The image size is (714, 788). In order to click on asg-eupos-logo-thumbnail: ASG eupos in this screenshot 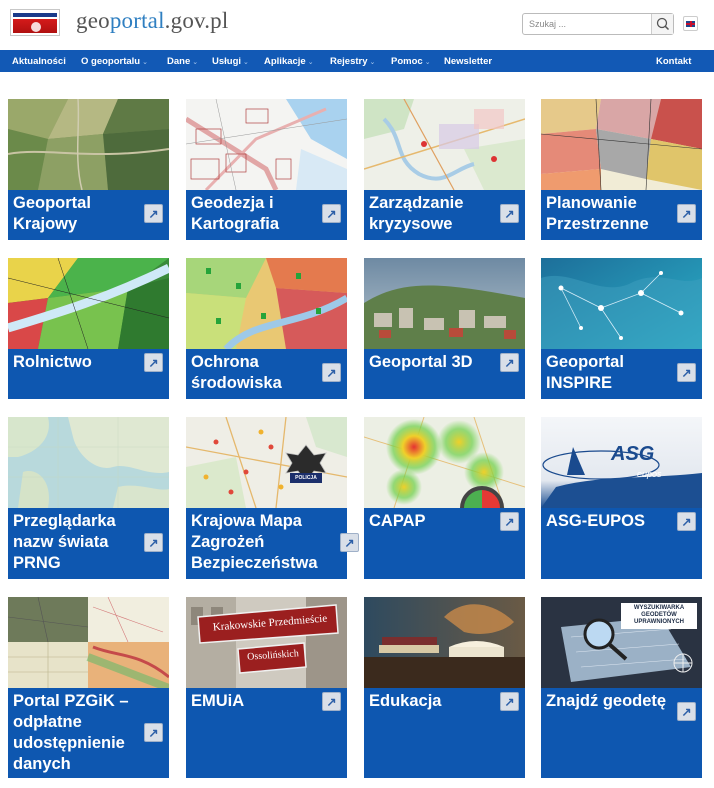, I will do `click(621, 462)`.